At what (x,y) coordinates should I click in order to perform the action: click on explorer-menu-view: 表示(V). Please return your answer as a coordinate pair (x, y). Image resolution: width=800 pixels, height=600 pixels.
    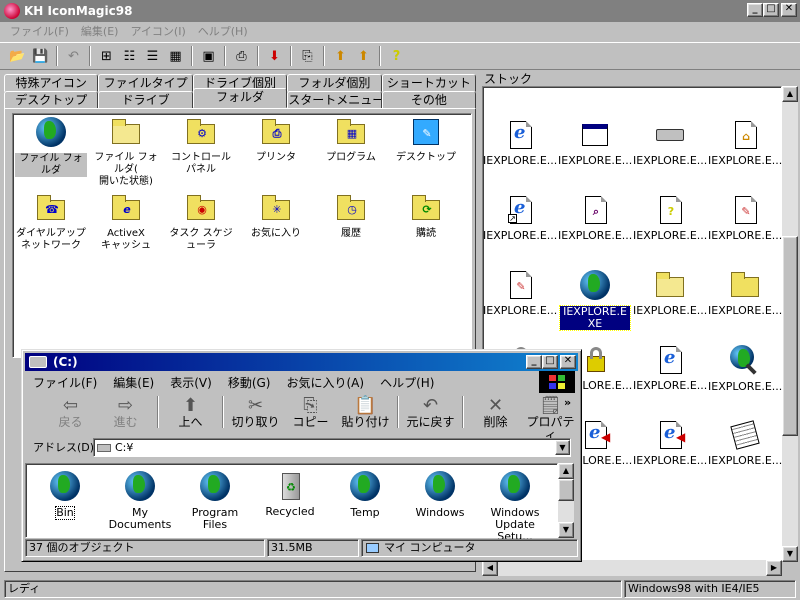
    Looking at the image, I should click on (191, 382).